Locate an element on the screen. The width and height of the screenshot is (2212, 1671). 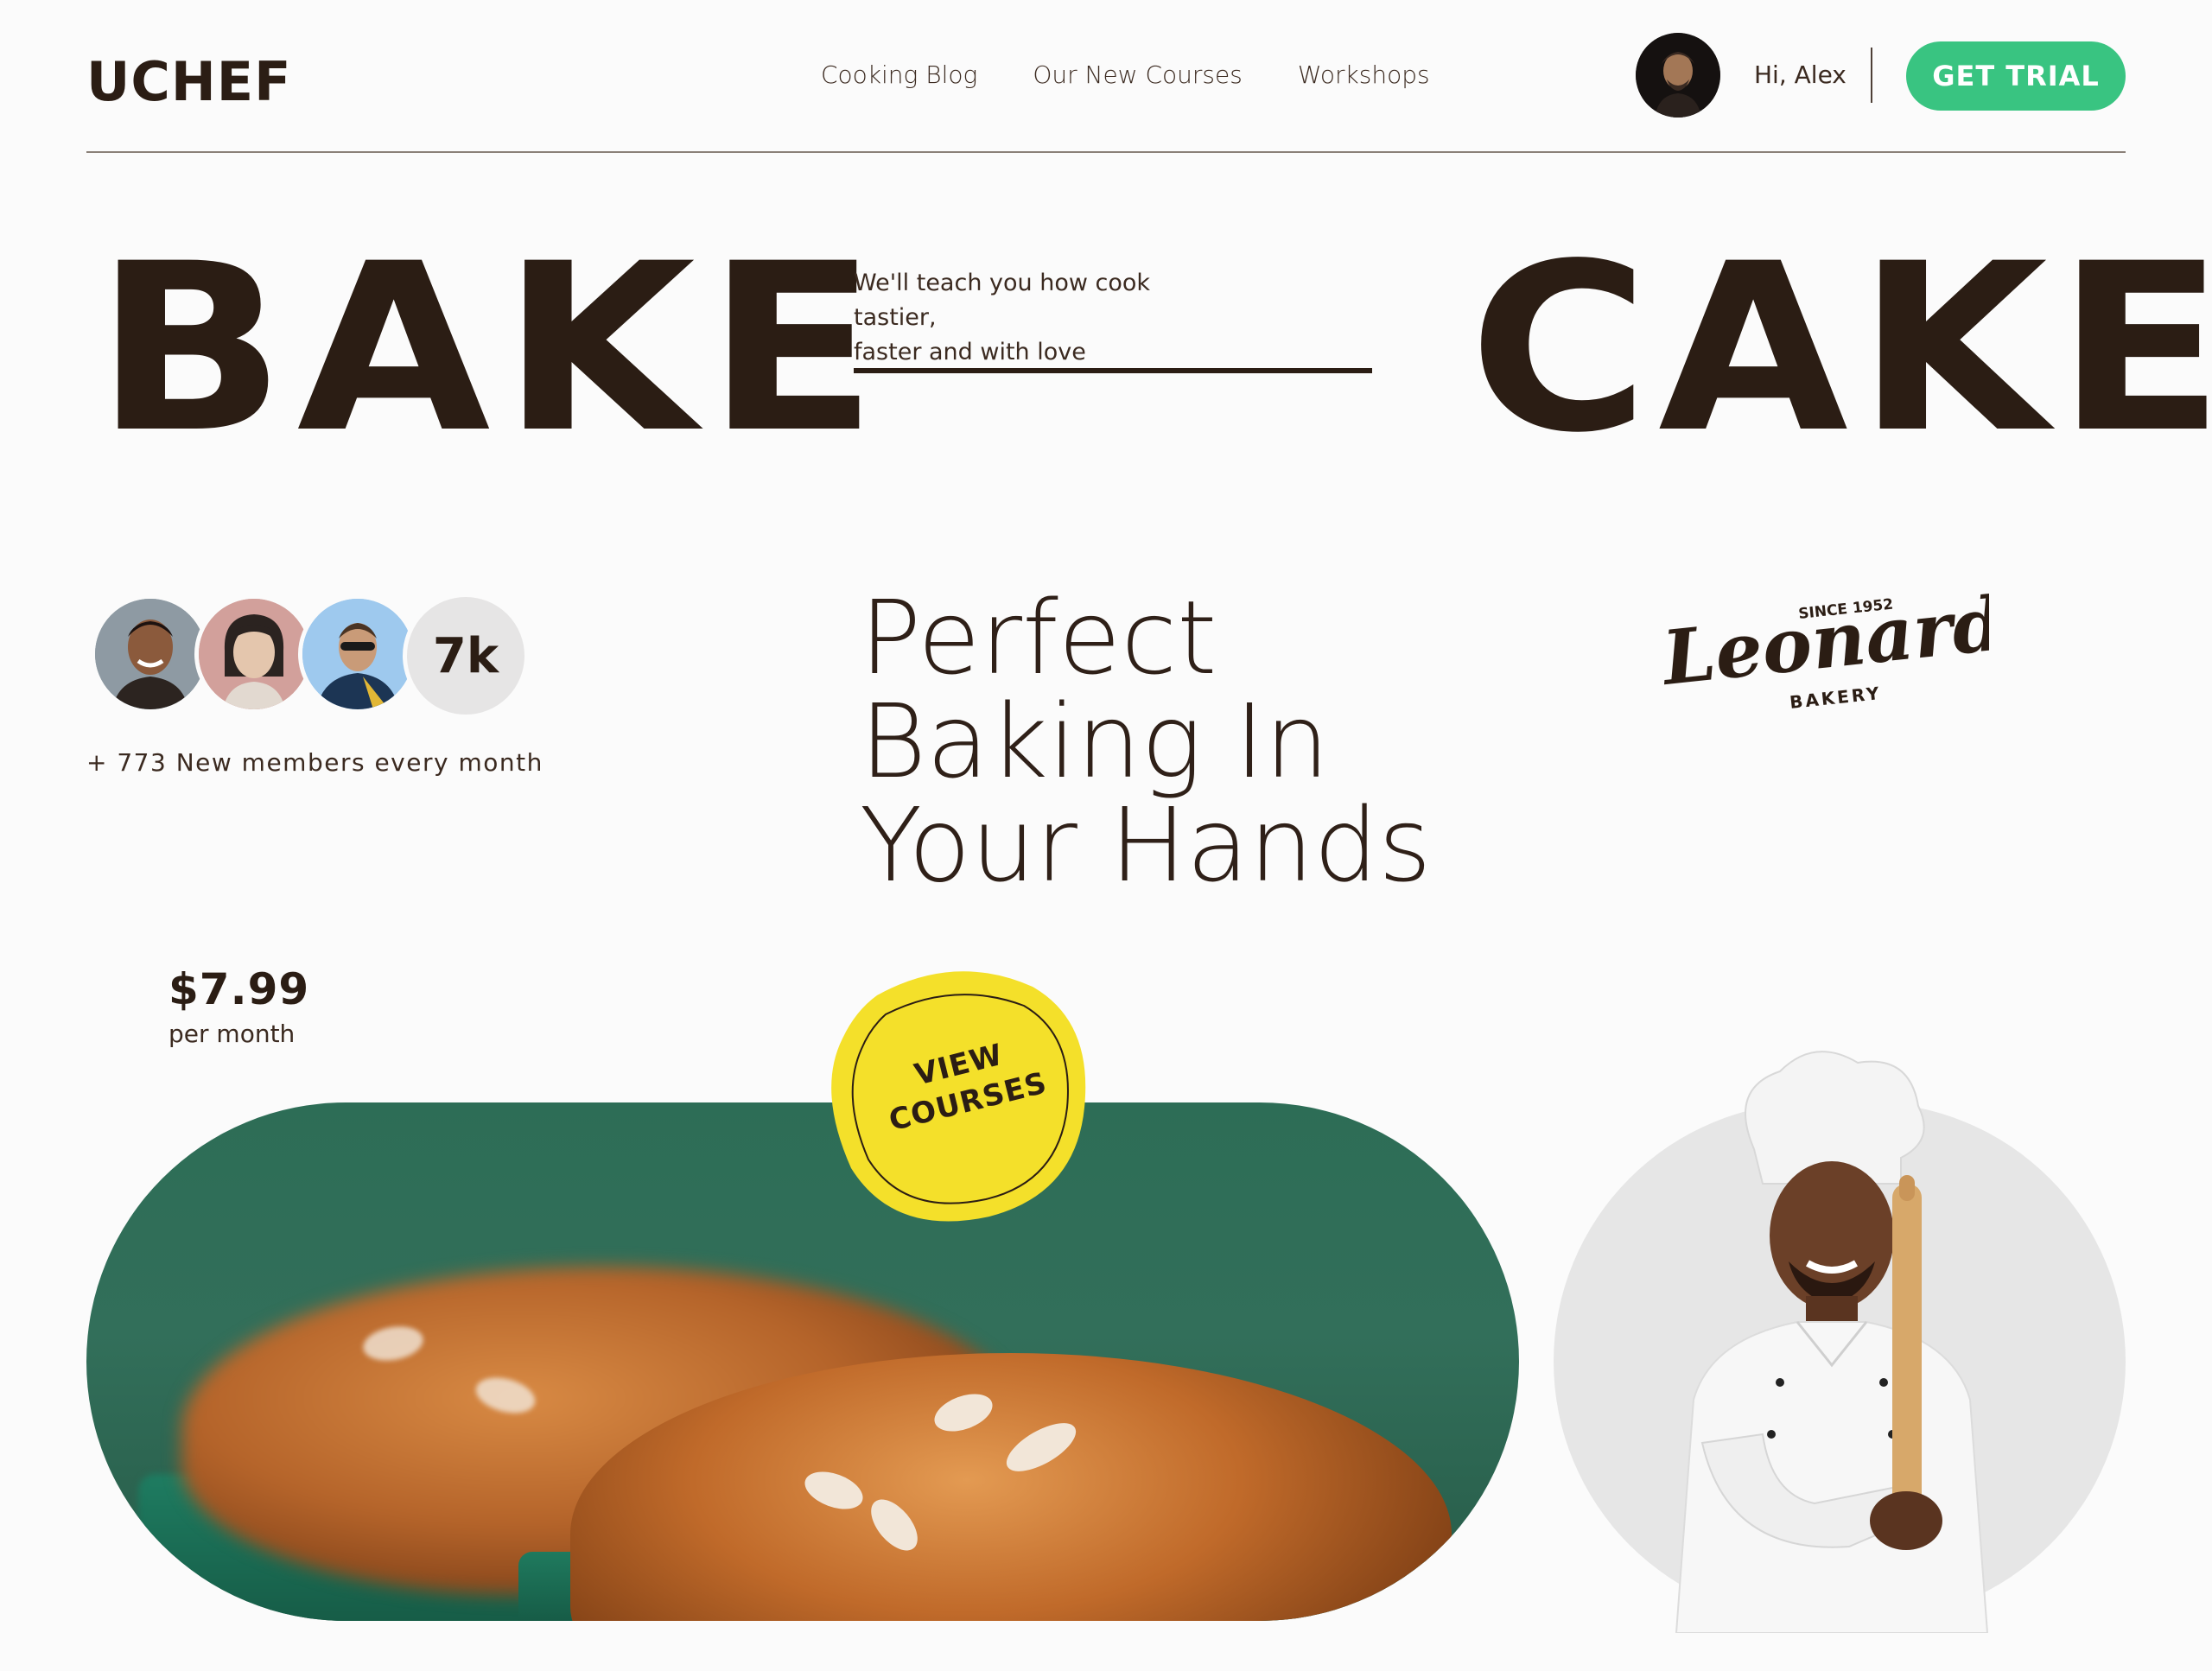
members-growth-text: + 773 New members every month is located at coordinates (314, 762).